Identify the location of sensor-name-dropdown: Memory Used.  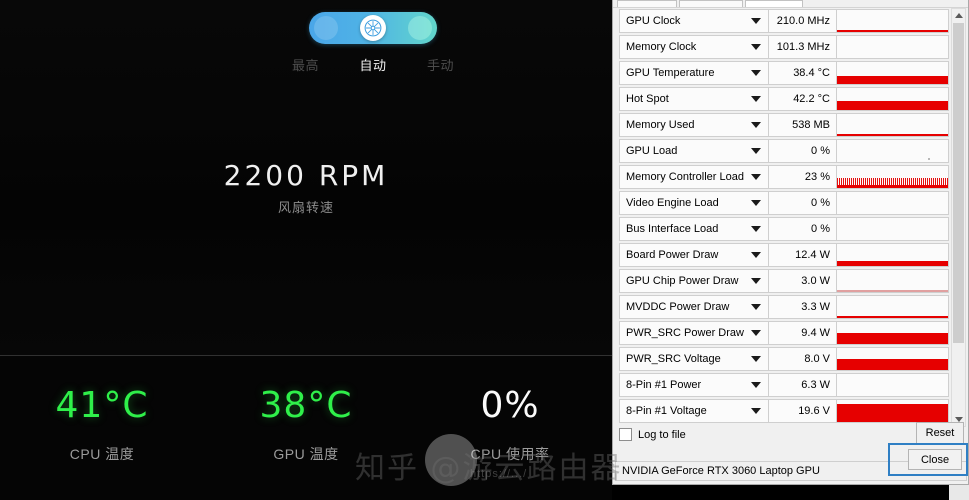
(694, 125).